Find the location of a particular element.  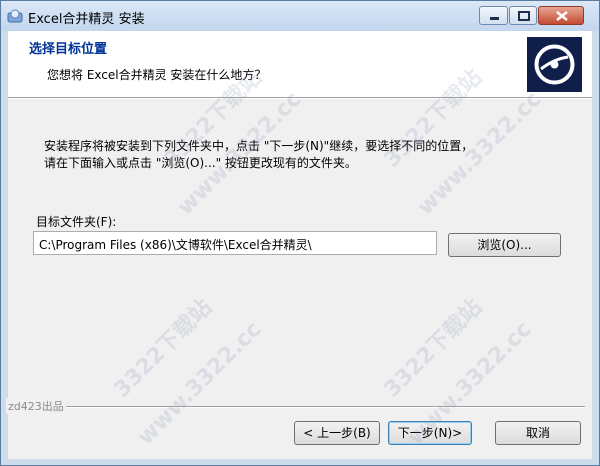

close-button is located at coordinates (561, 15).